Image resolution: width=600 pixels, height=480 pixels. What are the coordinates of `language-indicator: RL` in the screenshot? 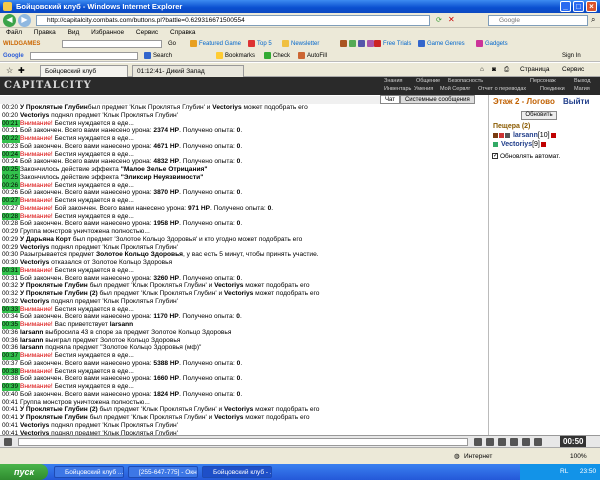 It's located at (564, 471).